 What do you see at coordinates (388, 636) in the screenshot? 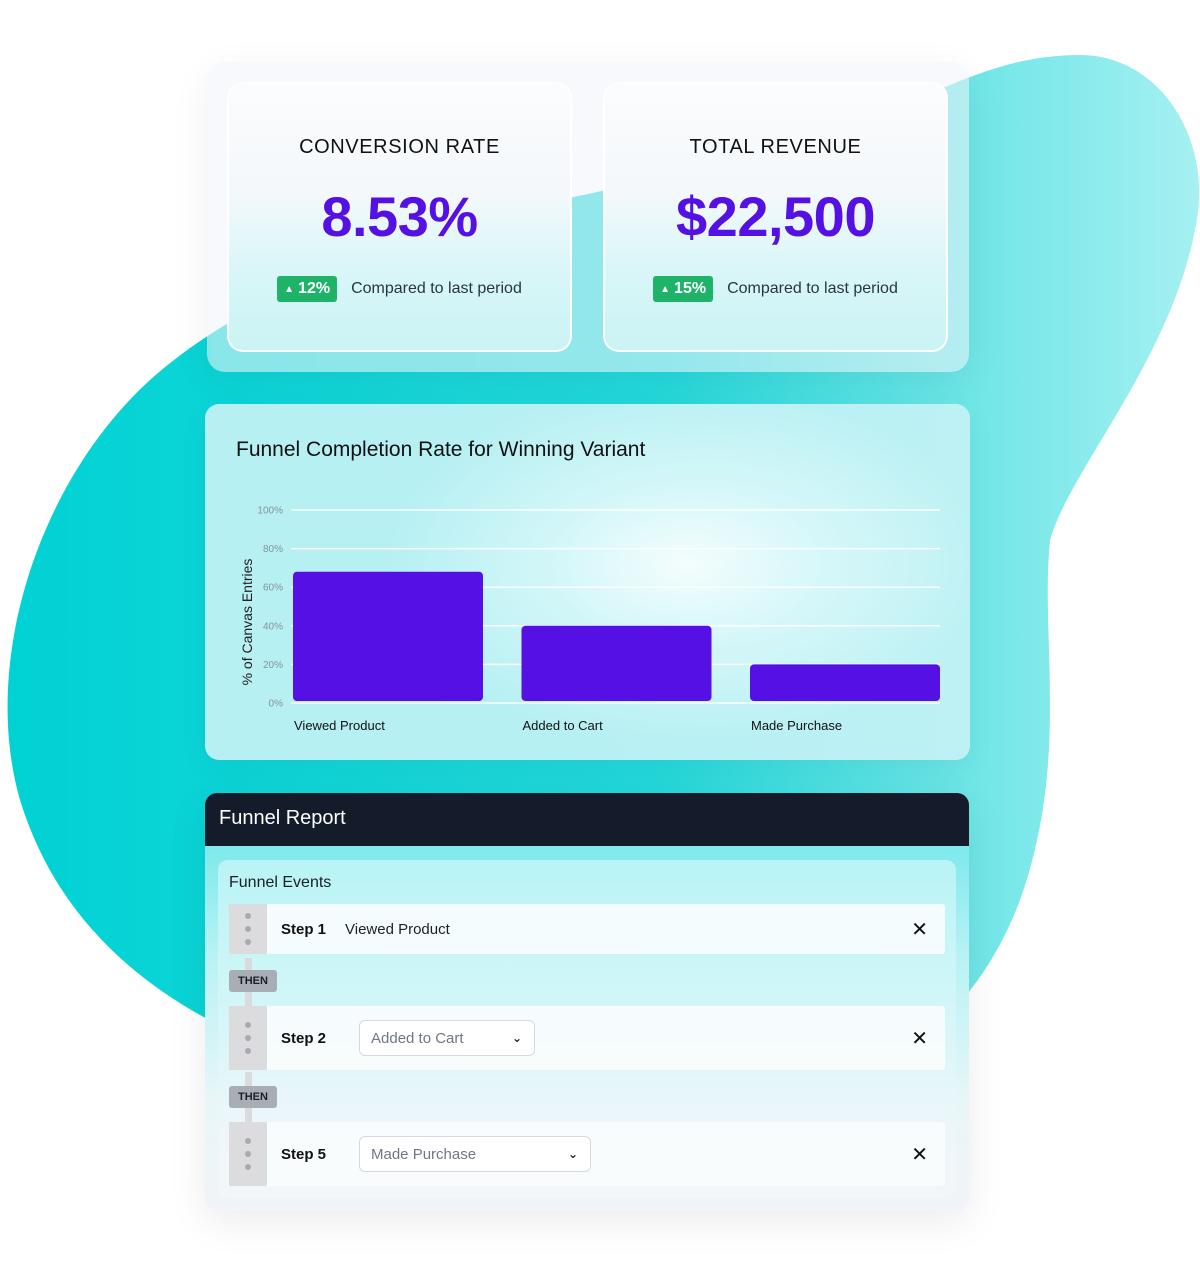
I see `bar-viewed-product` at bounding box center [388, 636].